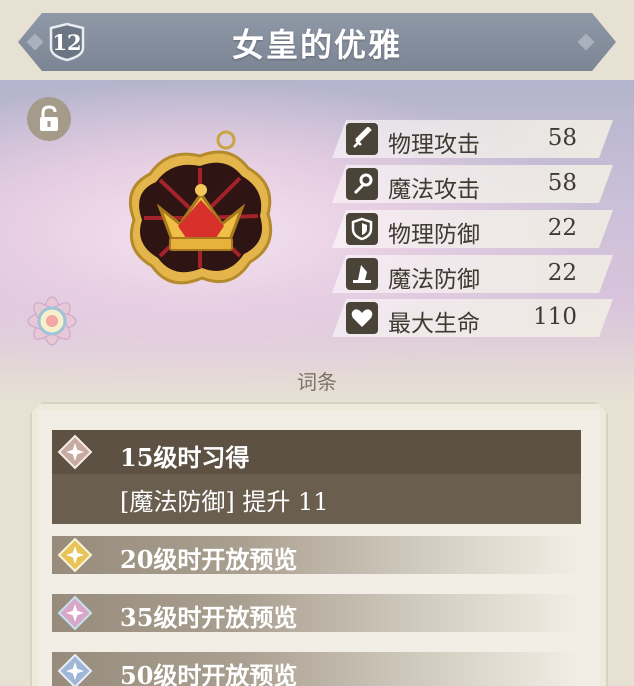  Describe the element at coordinates (362, 184) in the screenshot. I see `staff-icon` at that location.